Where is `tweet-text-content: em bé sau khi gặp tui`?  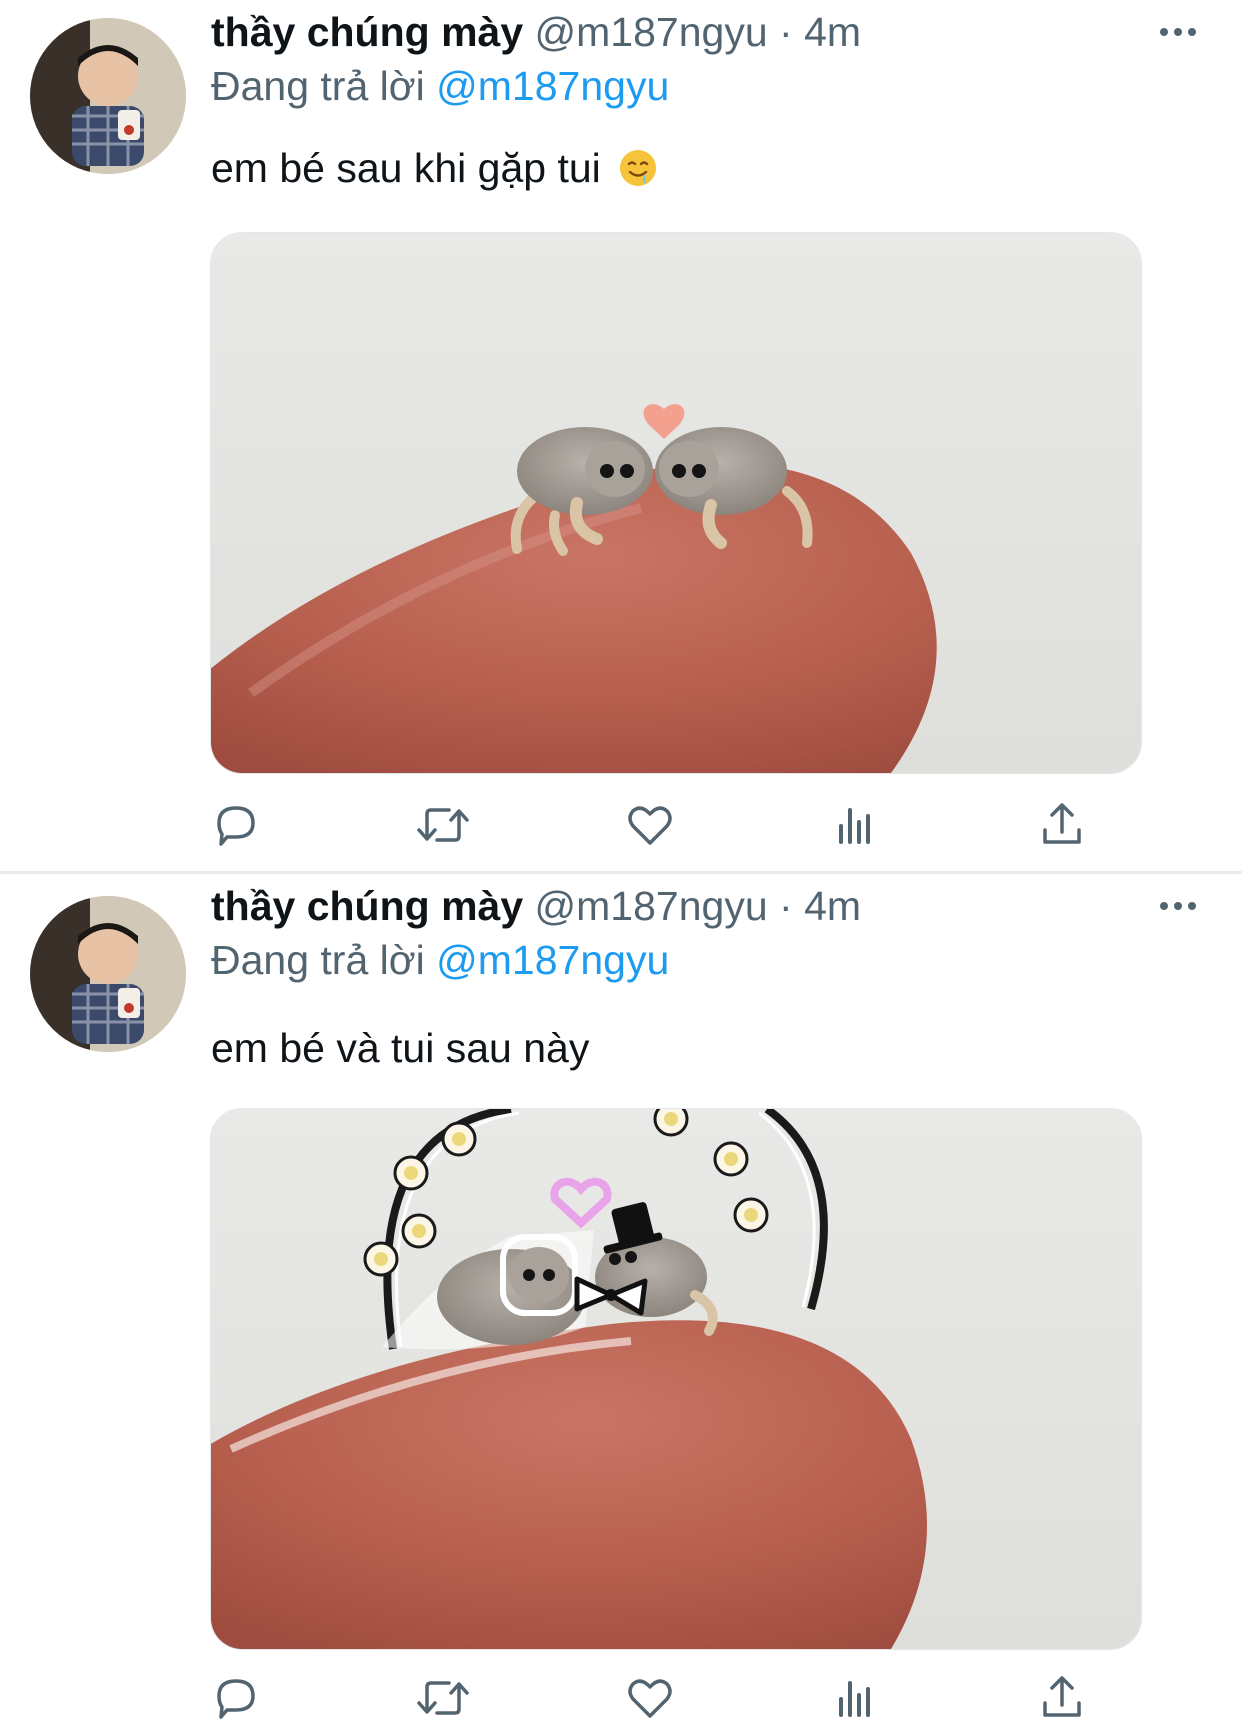
tweet-text-content: em bé sau khi gặp tui is located at coordinates (406, 168).